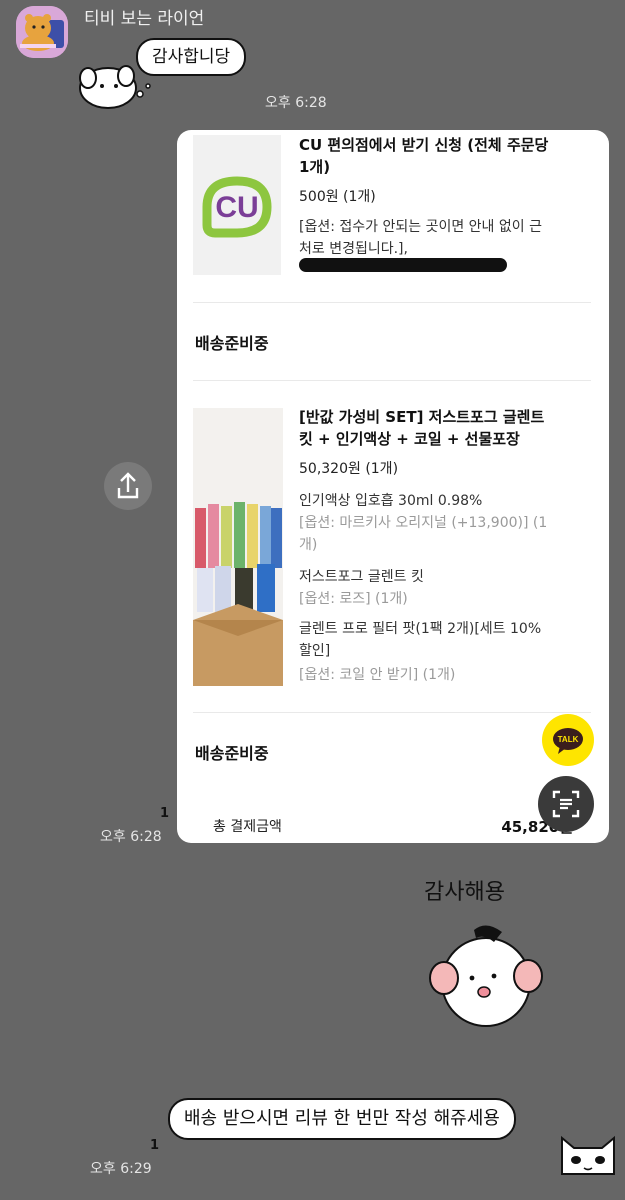 The height and width of the screenshot is (1200, 625). I want to click on sub-item3-option: [옵션: 코일 안 받기] (1개), so click(377, 675).